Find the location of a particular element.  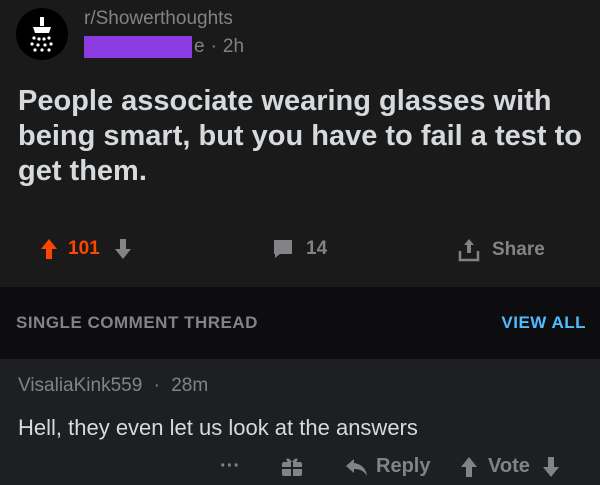

award-button is located at coordinates (292, 466).